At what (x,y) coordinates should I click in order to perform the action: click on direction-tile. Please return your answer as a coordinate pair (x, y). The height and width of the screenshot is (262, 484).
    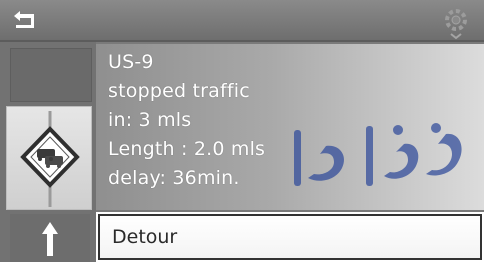
    Looking at the image, I should click on (50, 238).